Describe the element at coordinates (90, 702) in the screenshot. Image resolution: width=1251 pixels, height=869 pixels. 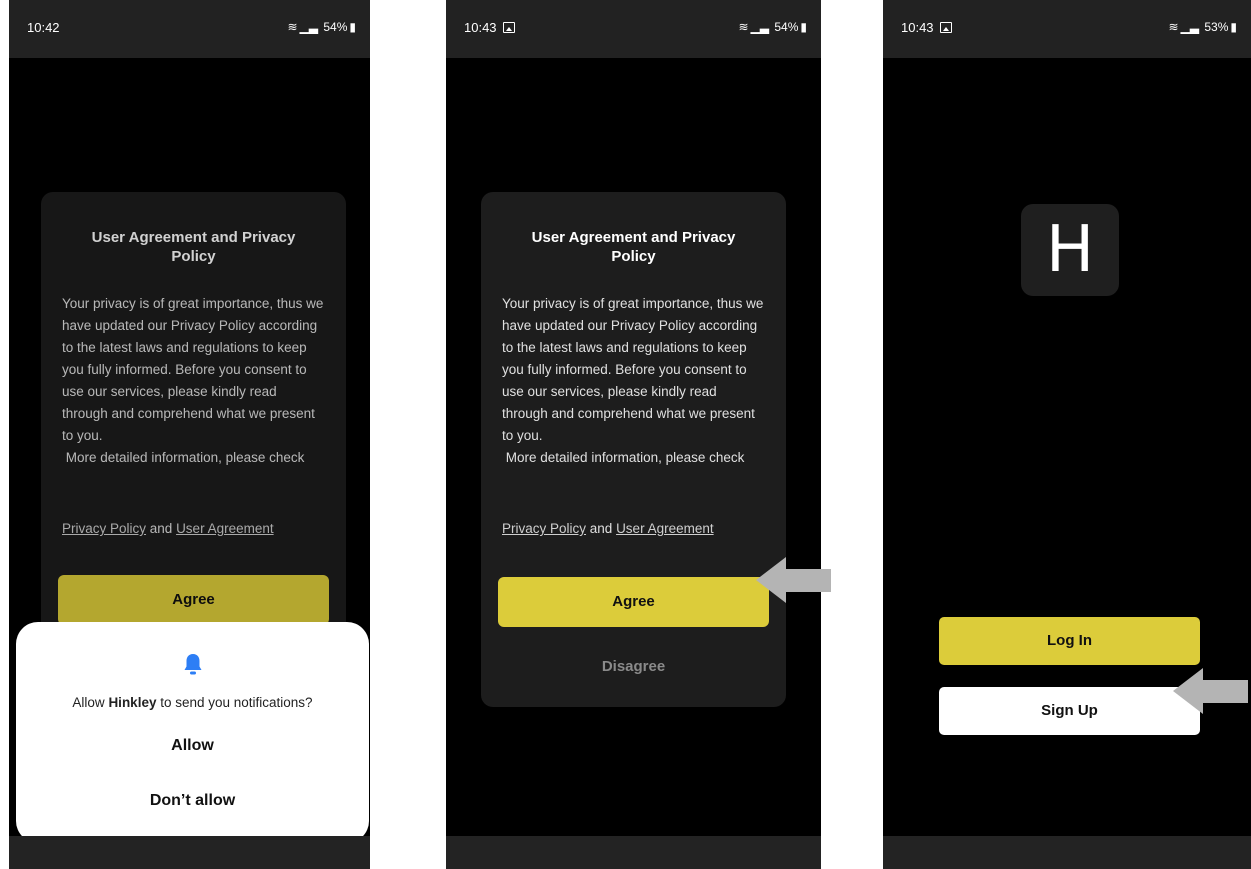
I see `permission-prefix: Allow` at that location.